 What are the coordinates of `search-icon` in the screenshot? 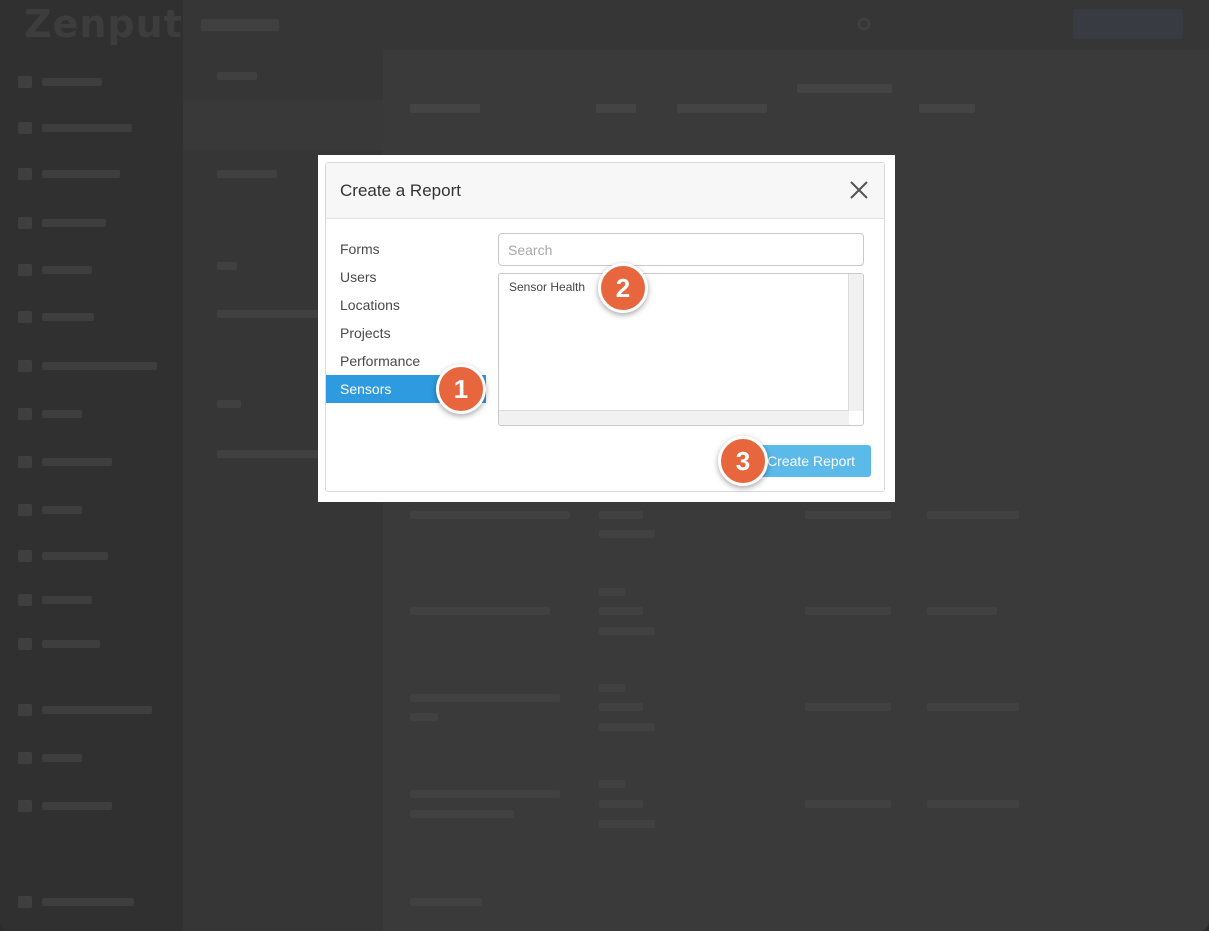 It's located at (864, 24).